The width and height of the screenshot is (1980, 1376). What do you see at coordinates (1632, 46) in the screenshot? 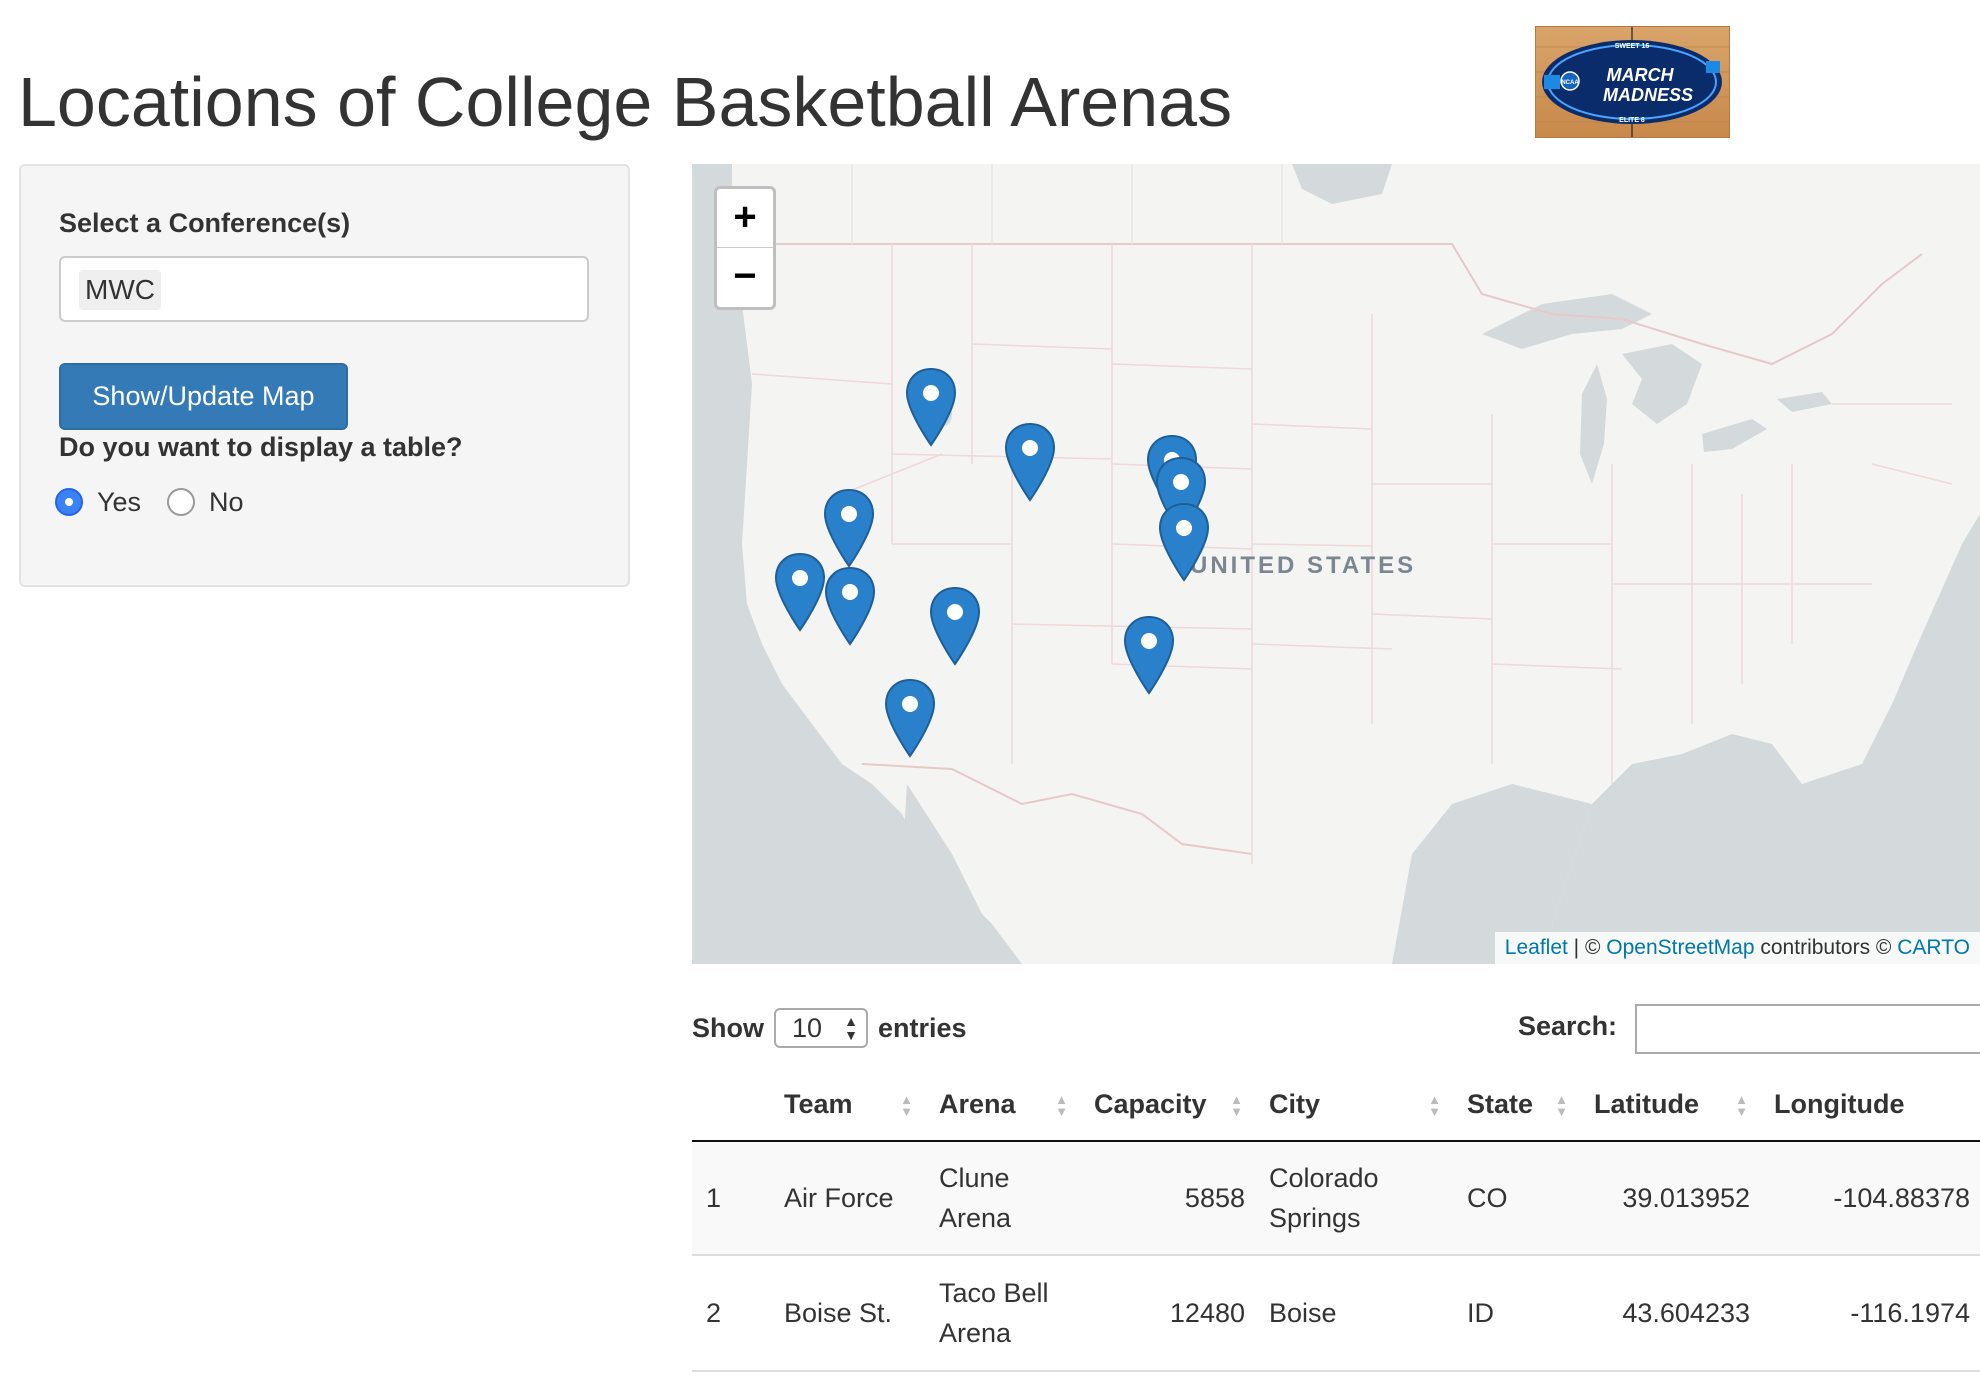
I see `svg-text: SWEET 16` at bounding box center [1632, 46].